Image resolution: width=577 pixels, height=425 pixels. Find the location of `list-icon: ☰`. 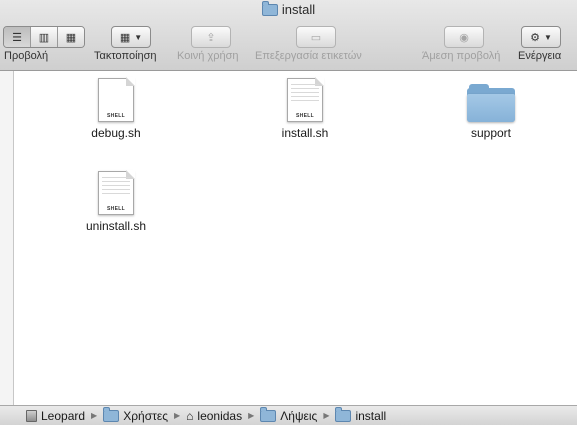

list-icon: ☰ is located at coordinates (17, 37).